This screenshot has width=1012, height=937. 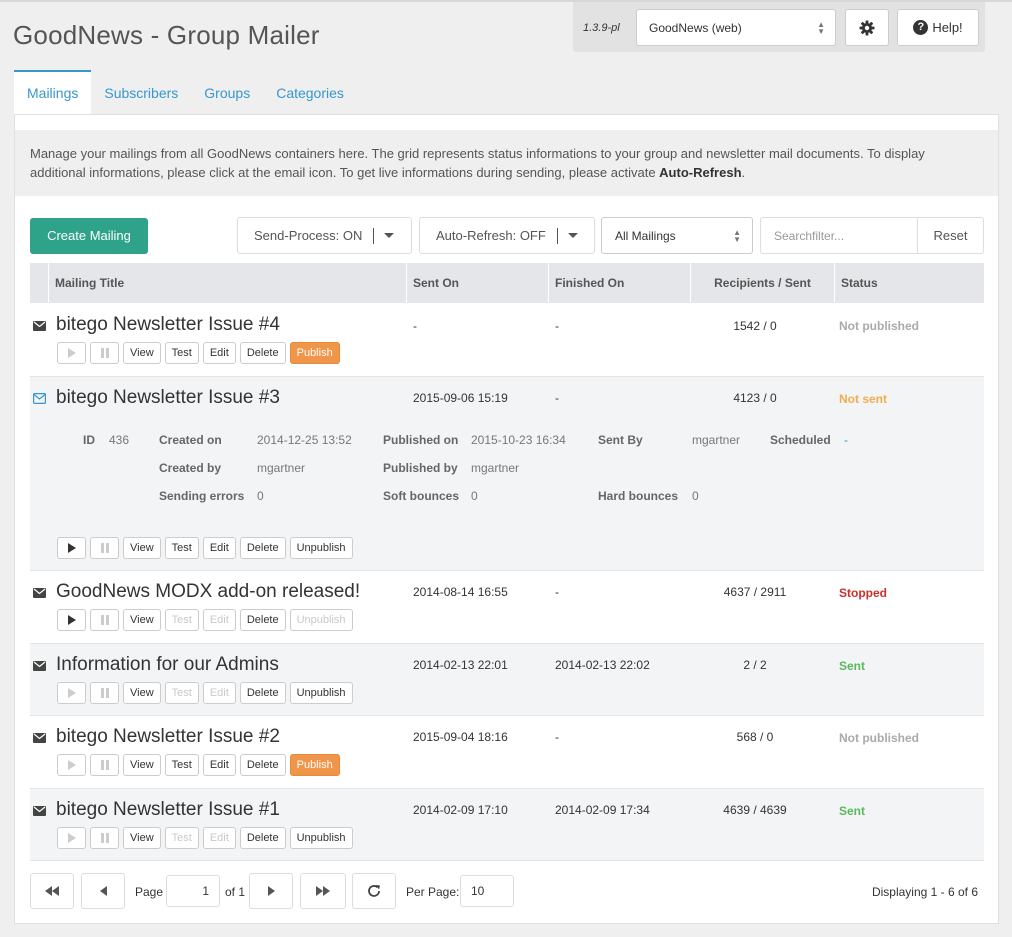 What do you see at coordinates (141, 92) in the screenshot?
I see `tab-subscribers: Subscribers` at bounding box center [141, 92].